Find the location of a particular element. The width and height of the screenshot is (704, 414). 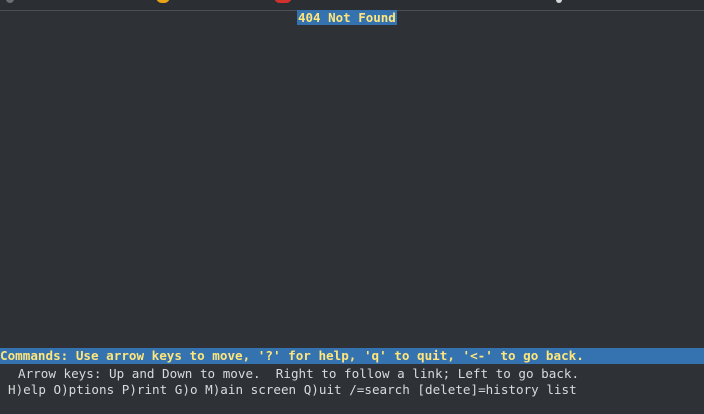

page-title: 404 Not Found is located at coordinates (347, 17).